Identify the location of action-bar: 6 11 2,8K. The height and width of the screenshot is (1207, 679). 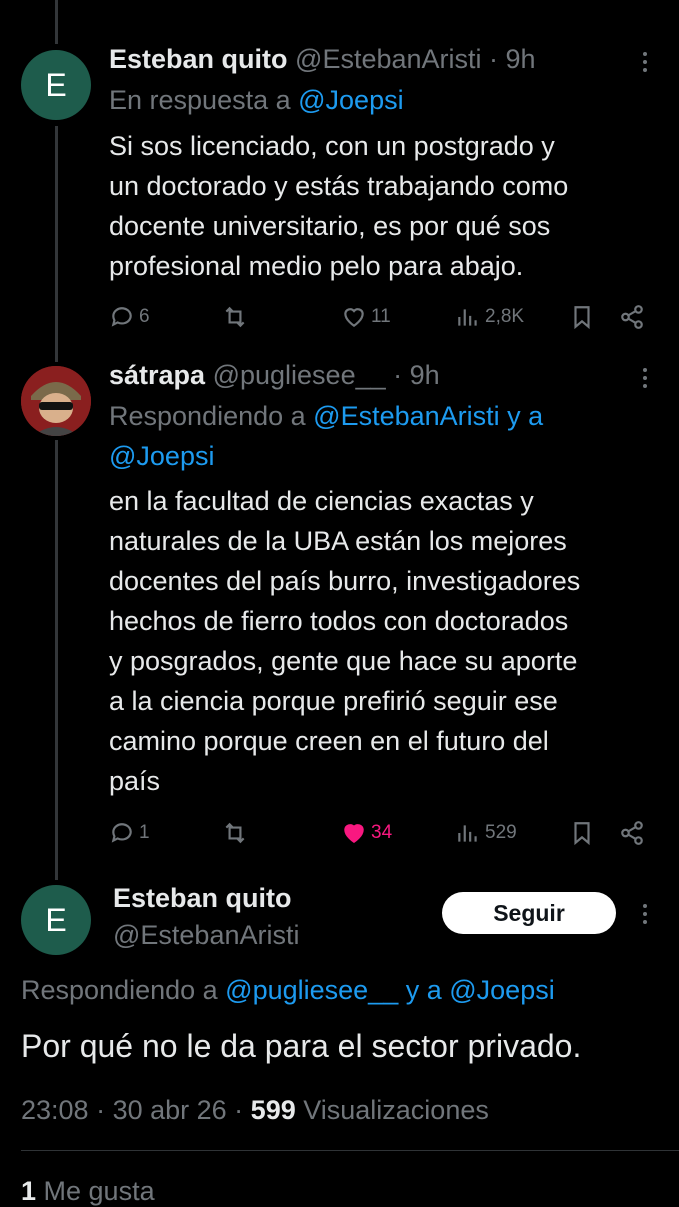
(379, 317).